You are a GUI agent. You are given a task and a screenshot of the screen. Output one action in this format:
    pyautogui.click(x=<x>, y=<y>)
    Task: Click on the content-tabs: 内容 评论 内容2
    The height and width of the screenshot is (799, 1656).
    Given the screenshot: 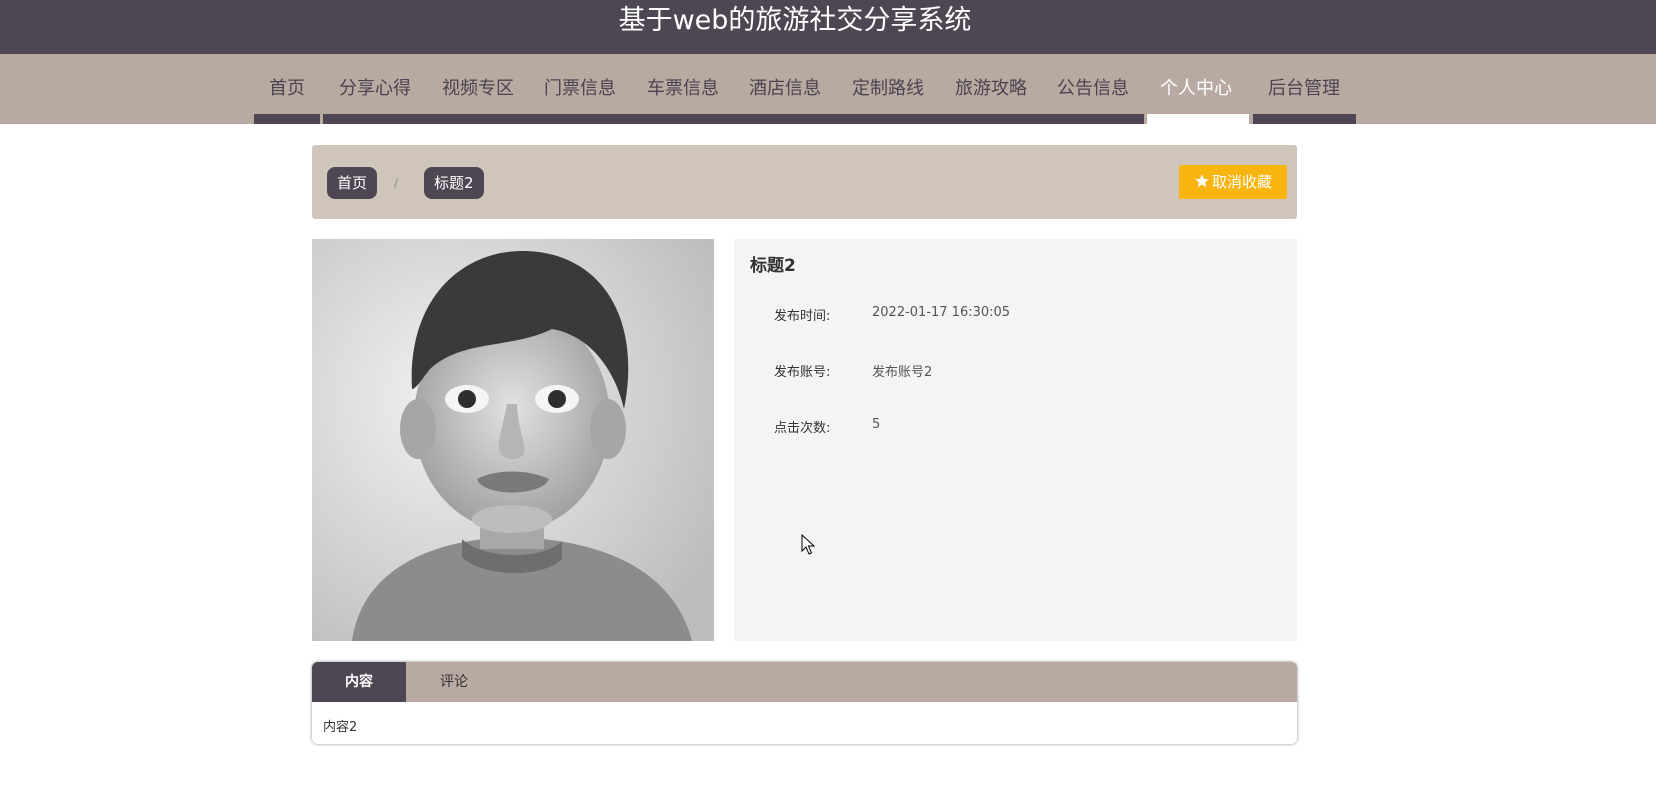 What is the action you would take?
    pyautogui.click(x=804, y=703)
    